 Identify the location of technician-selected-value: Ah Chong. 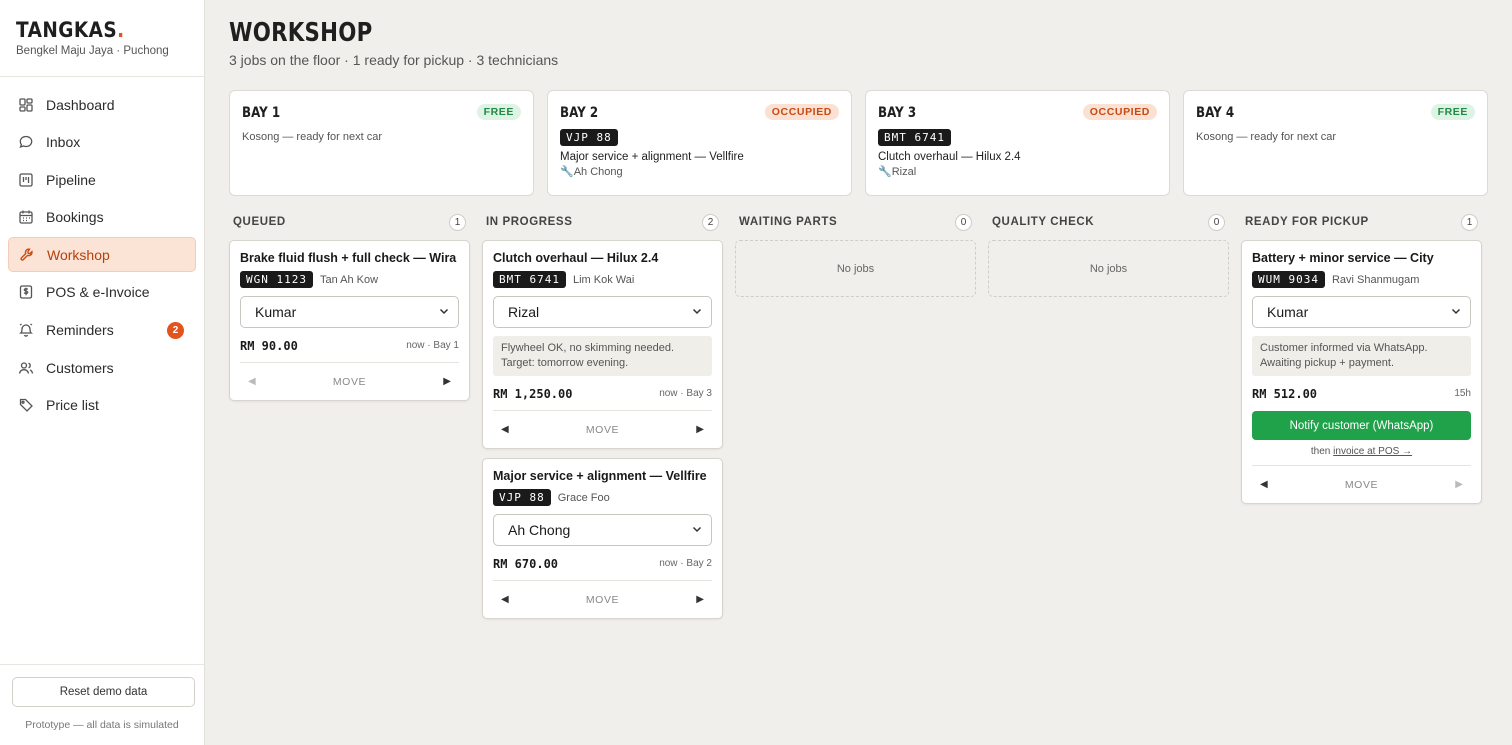
(539, 530).